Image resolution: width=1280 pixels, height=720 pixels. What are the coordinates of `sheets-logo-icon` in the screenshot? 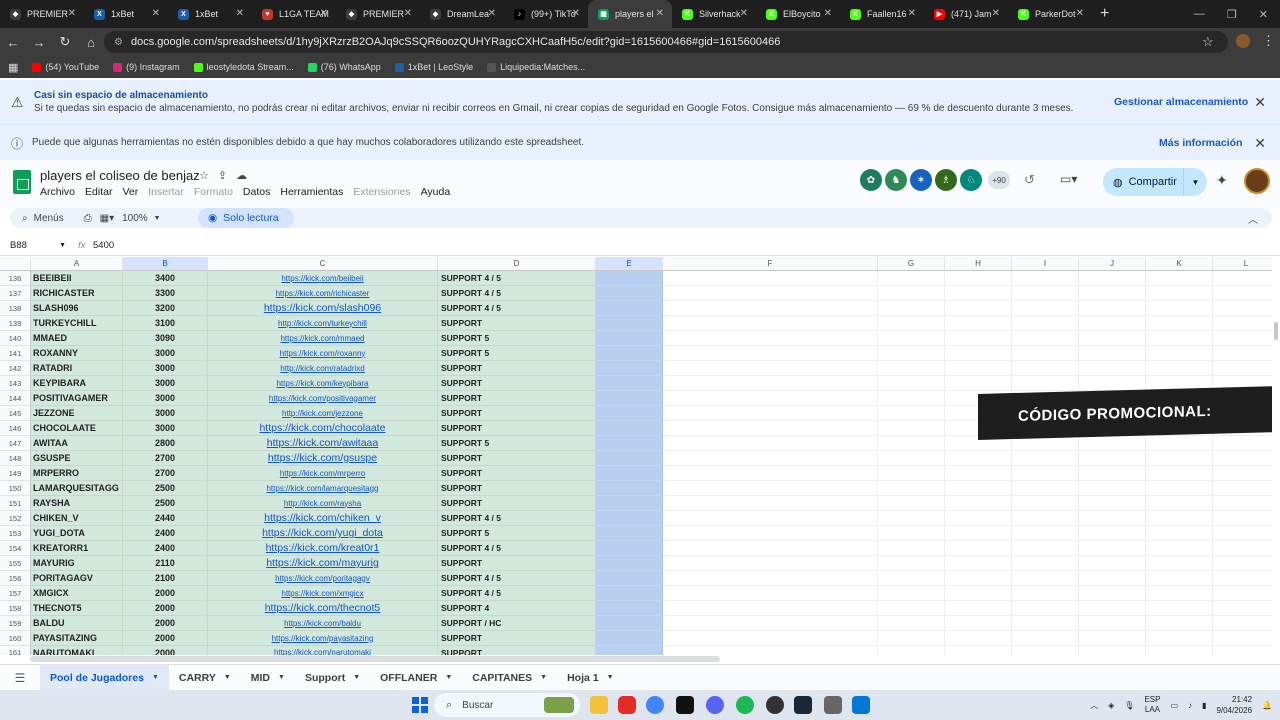 It's located at (22, 182).